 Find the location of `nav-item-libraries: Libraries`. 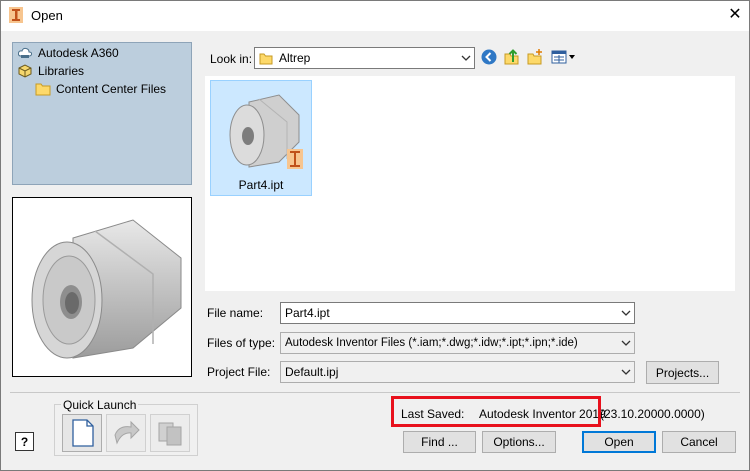

nav-item-libraries: Libraries is located at coordinates (50, 71).